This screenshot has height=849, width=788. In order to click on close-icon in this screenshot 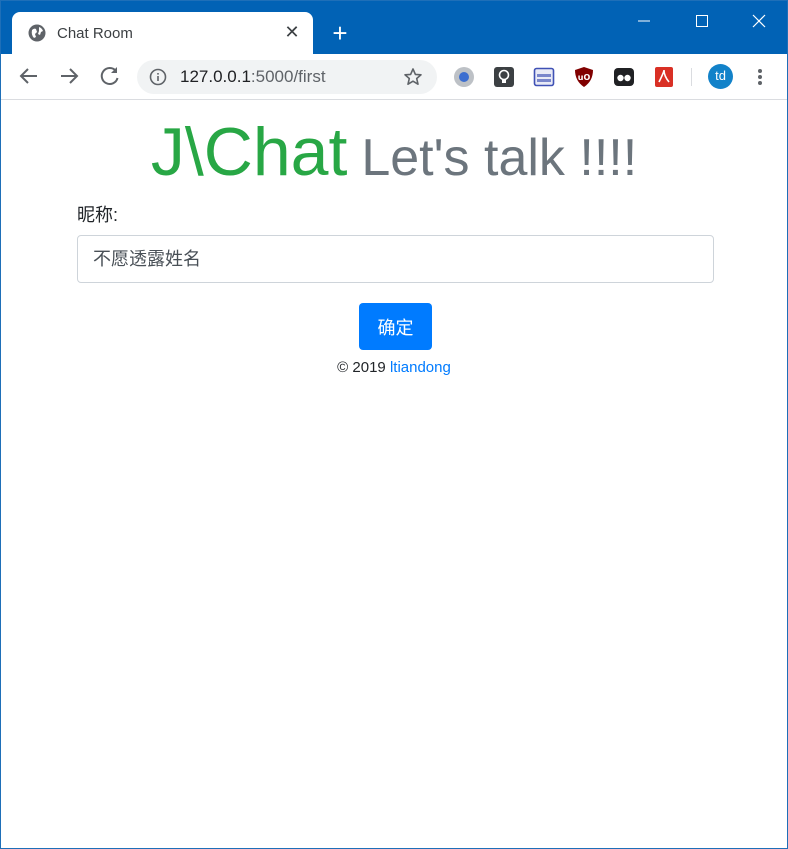, I will do `click(759, 21)`.